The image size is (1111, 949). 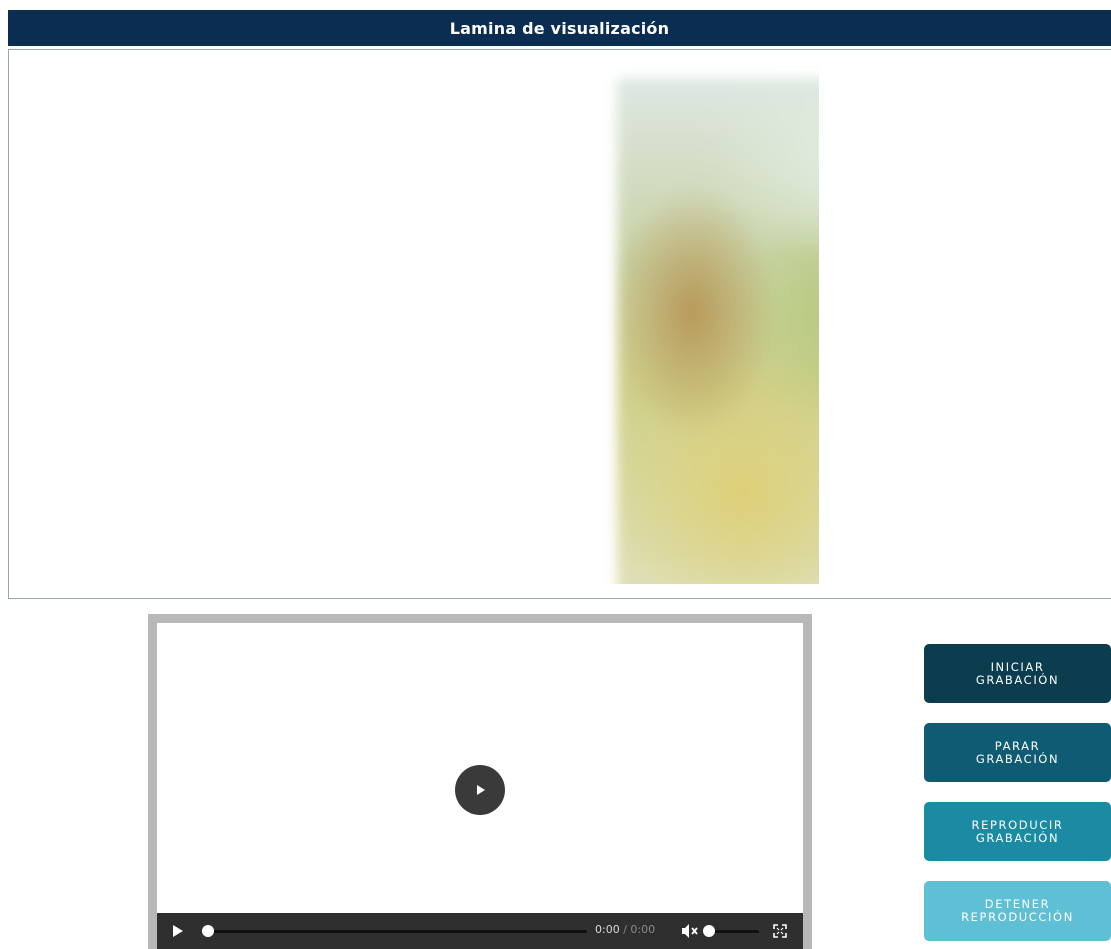 What do you see at coordinates (709, 931) in the screenshot?
I see `volume-handle` at bounding box center [709, 931].